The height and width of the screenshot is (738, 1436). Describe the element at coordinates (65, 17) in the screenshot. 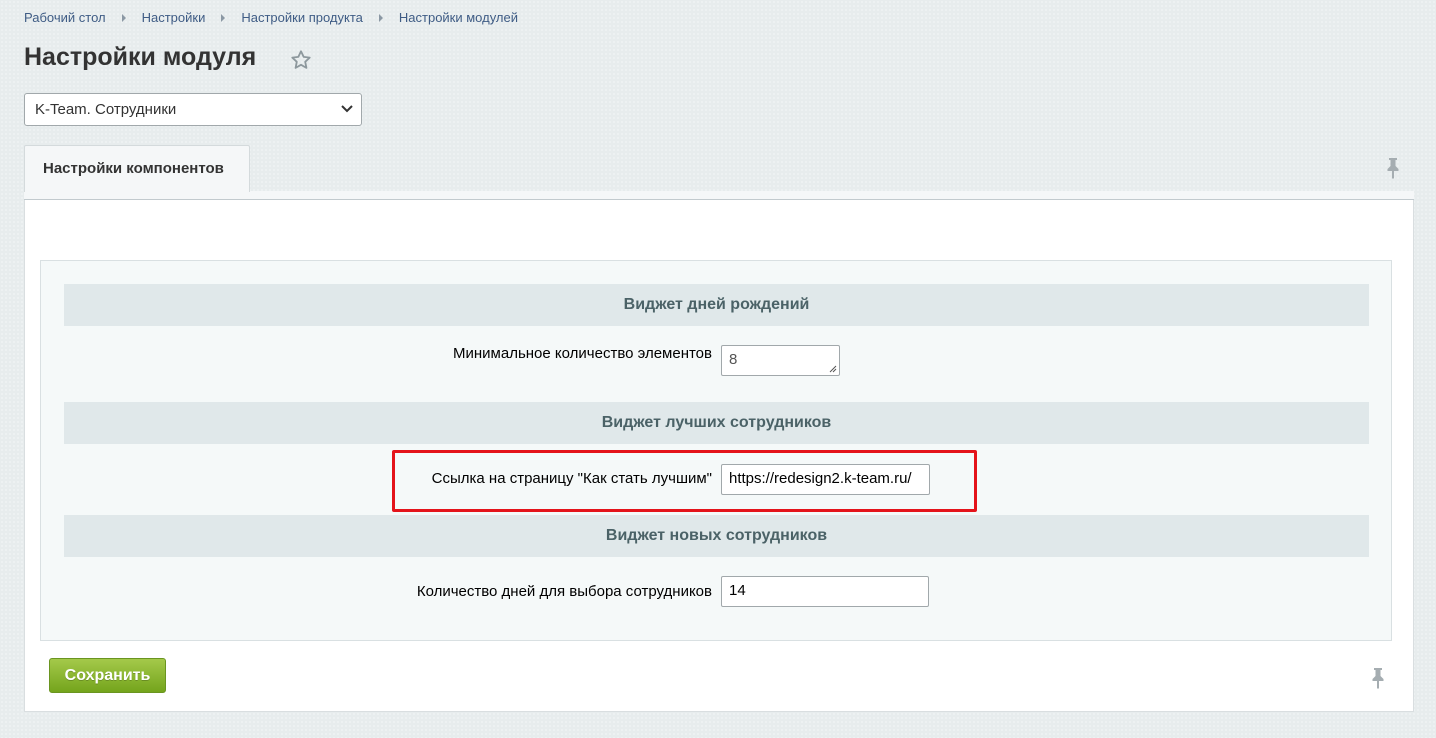

I see `breadcrumb-item-desktop: Рабочий стол` at that location.